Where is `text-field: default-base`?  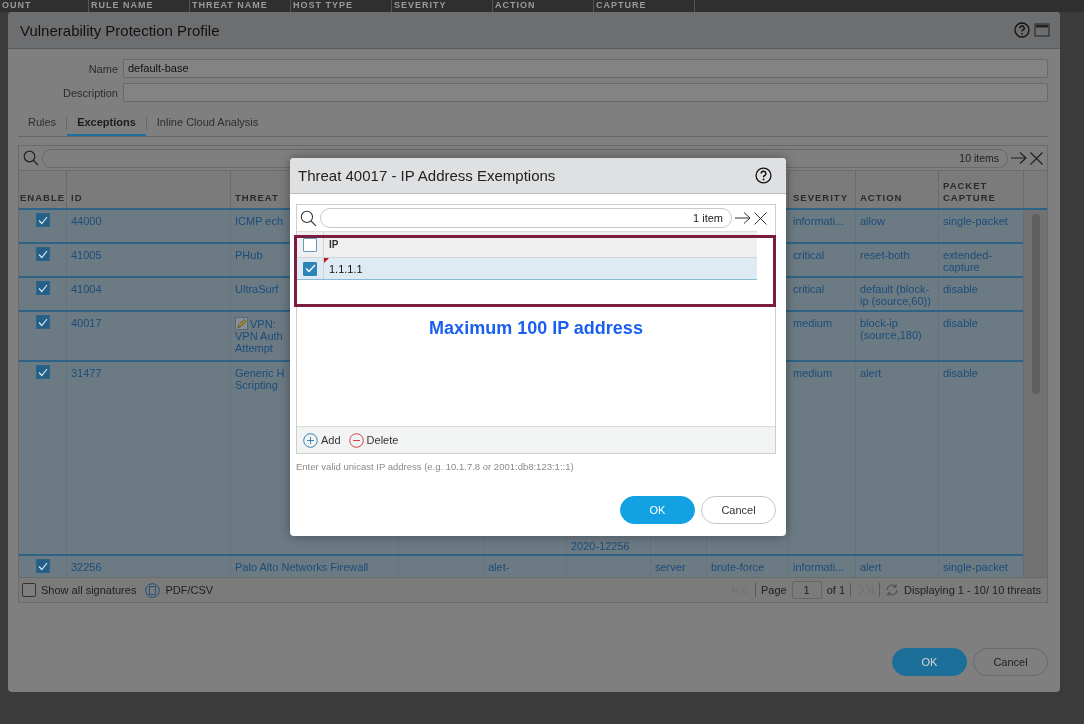
text-field: default-base is located at coordinates (585, 68).